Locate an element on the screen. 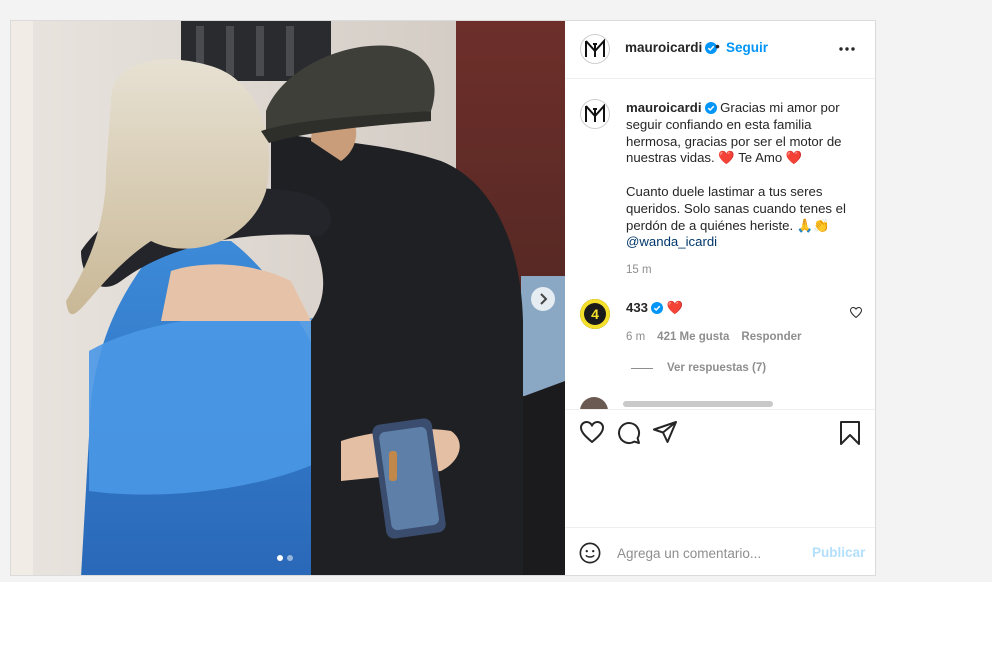 This screenshot has width=992, height=661. username-text: mauroicardi is located at coordinates (663, 47).